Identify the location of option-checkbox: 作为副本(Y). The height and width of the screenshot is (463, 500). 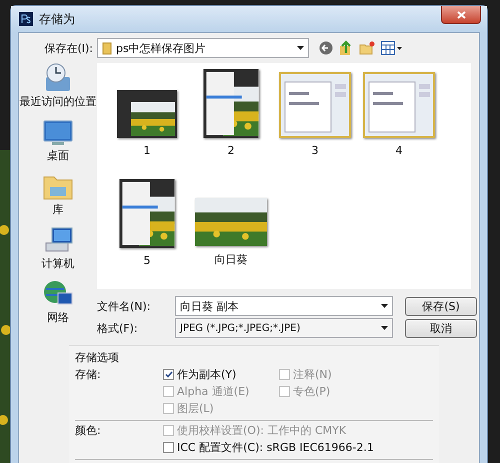
(208, 374).